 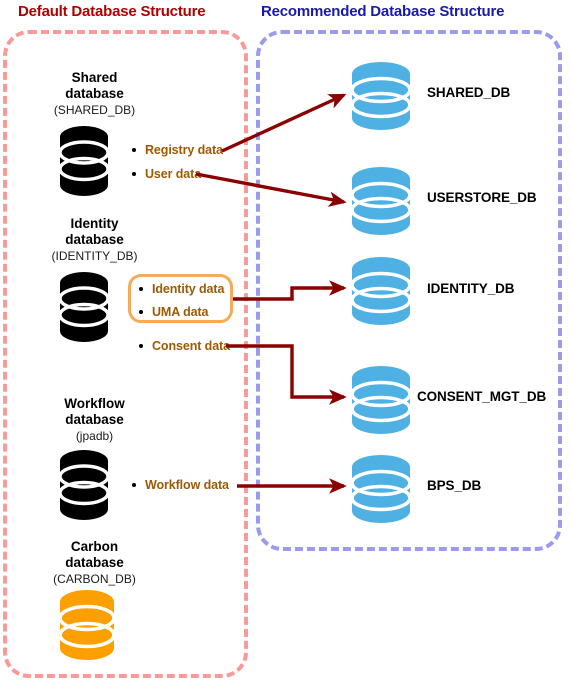 I want to click on data-item-label: Workflow data, so click(x=187, y=485).